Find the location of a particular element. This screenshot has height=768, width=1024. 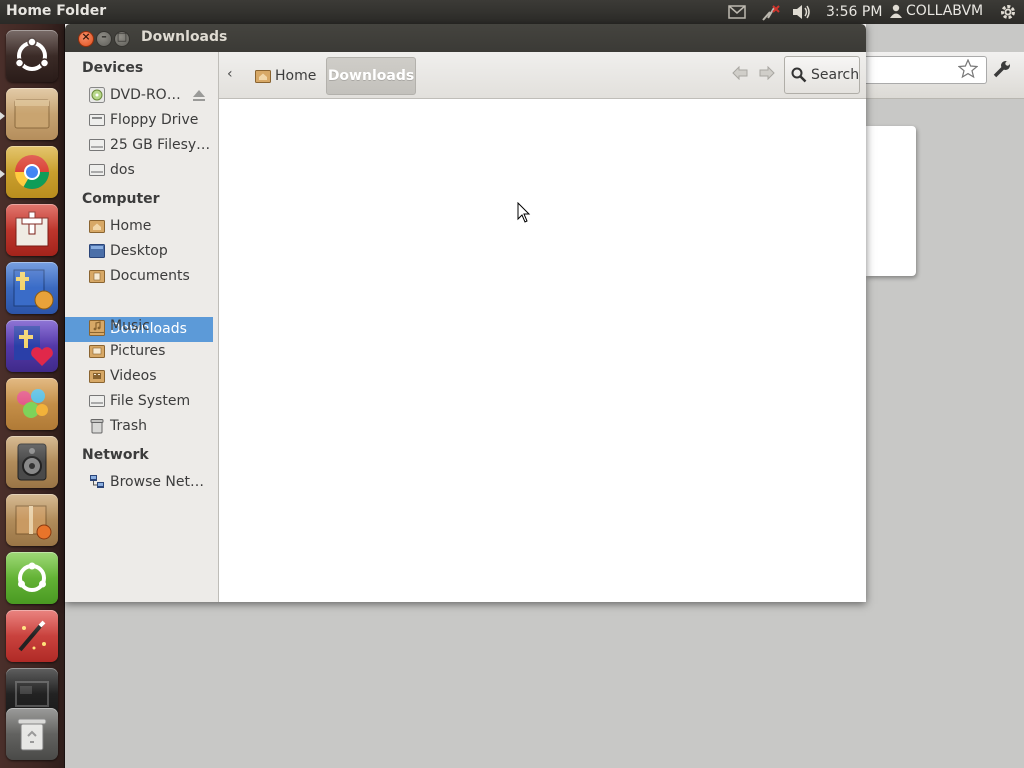

previous-arrow-icon is located at coordinates (740, 73).